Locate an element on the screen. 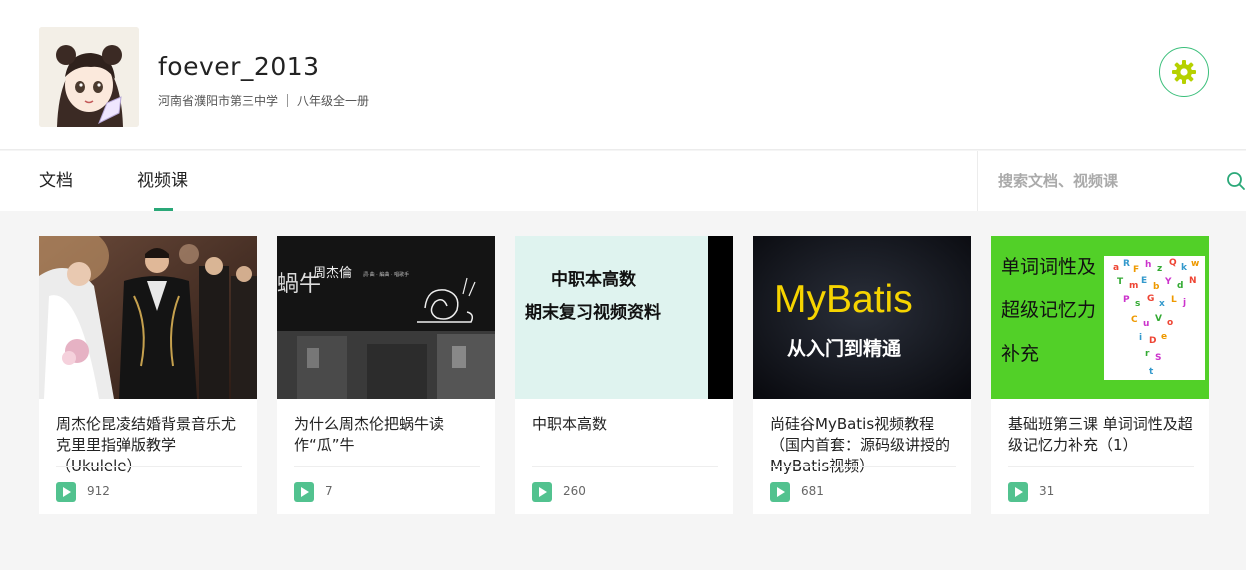 This screenshot has height=570, width=1246. svg-text: D is located at coordinates (1152, 341).